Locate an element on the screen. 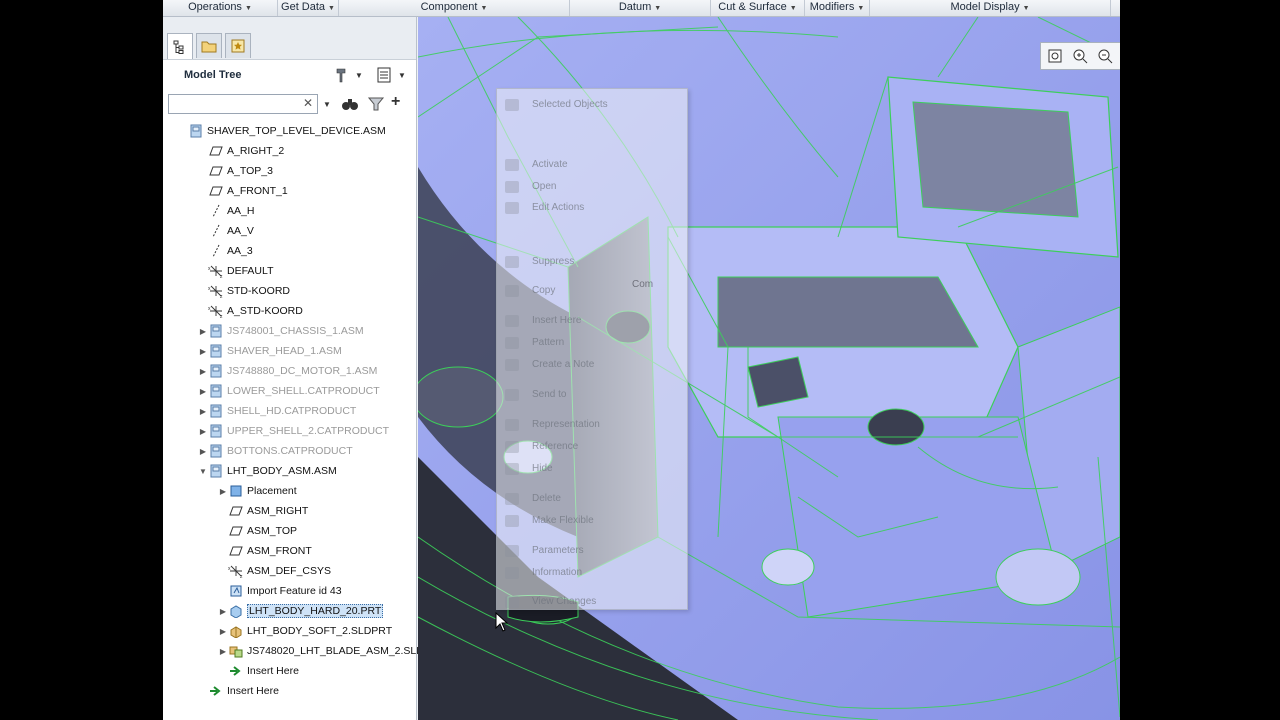 The image size is (1280, 720). search-history-dropdown: ▼ is located at coordinates (327, 104).